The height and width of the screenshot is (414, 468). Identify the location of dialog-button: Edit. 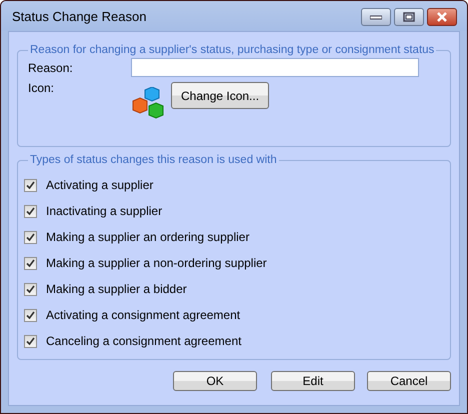
(313, 381).